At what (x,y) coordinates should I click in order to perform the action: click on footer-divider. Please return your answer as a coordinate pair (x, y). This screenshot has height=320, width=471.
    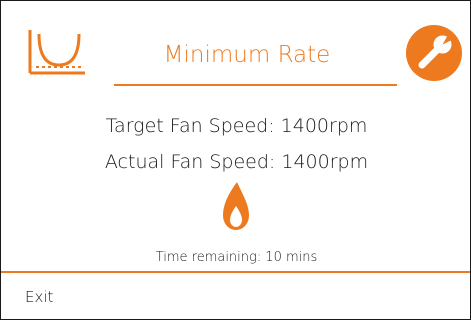
    Looking at the image, I should click on (235, 272).